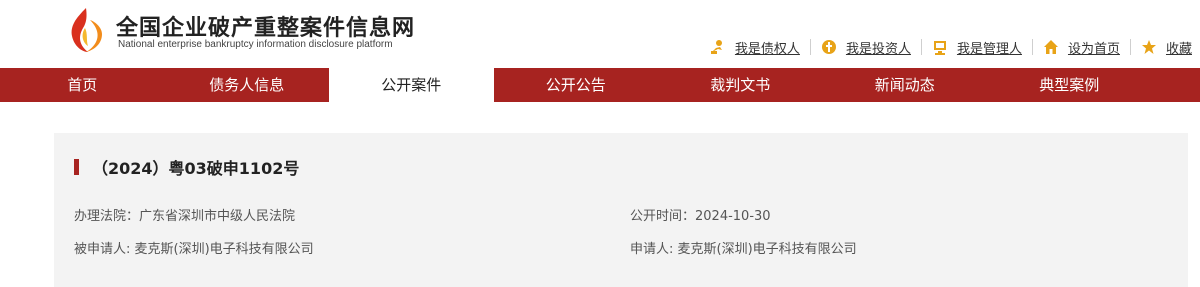 This screenshot has width=1200, height=287. Describe the element at coordinates (247, 85) in the screenshot. I see `nav-item-debtor-info: 债务人信息` at that location.